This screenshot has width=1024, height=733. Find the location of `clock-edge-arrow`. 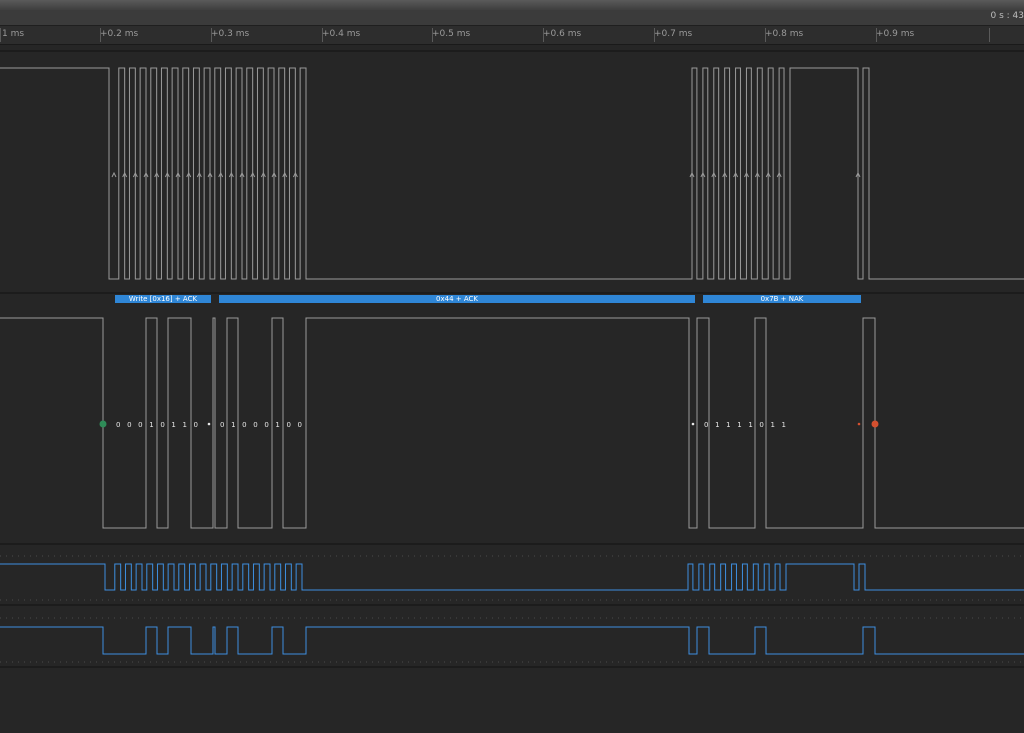

clock-edge-arrow is located at coordinates (114, 174).